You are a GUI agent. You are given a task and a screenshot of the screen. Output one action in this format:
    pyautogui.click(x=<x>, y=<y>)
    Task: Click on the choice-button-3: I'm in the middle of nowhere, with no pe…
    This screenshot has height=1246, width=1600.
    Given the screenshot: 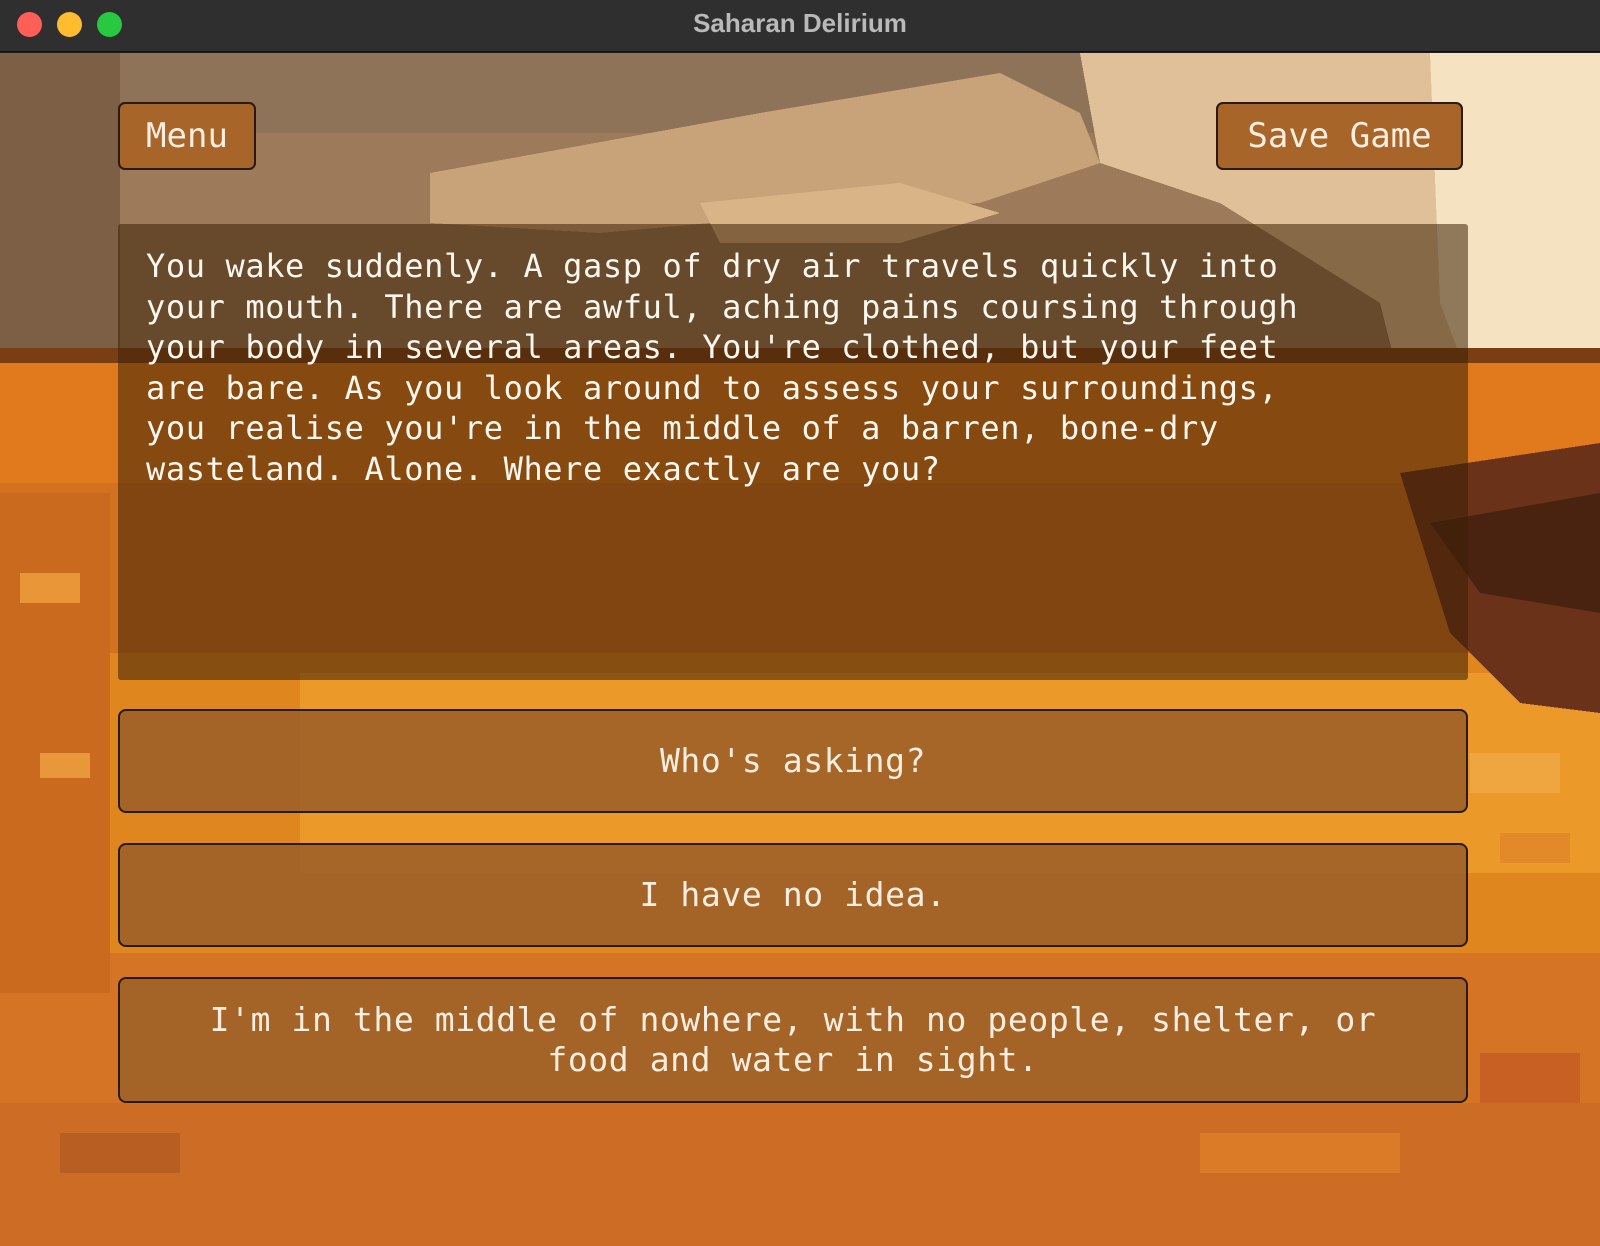 What is the action you would take?
    pyautogui.click(x=793, y=1040)
    